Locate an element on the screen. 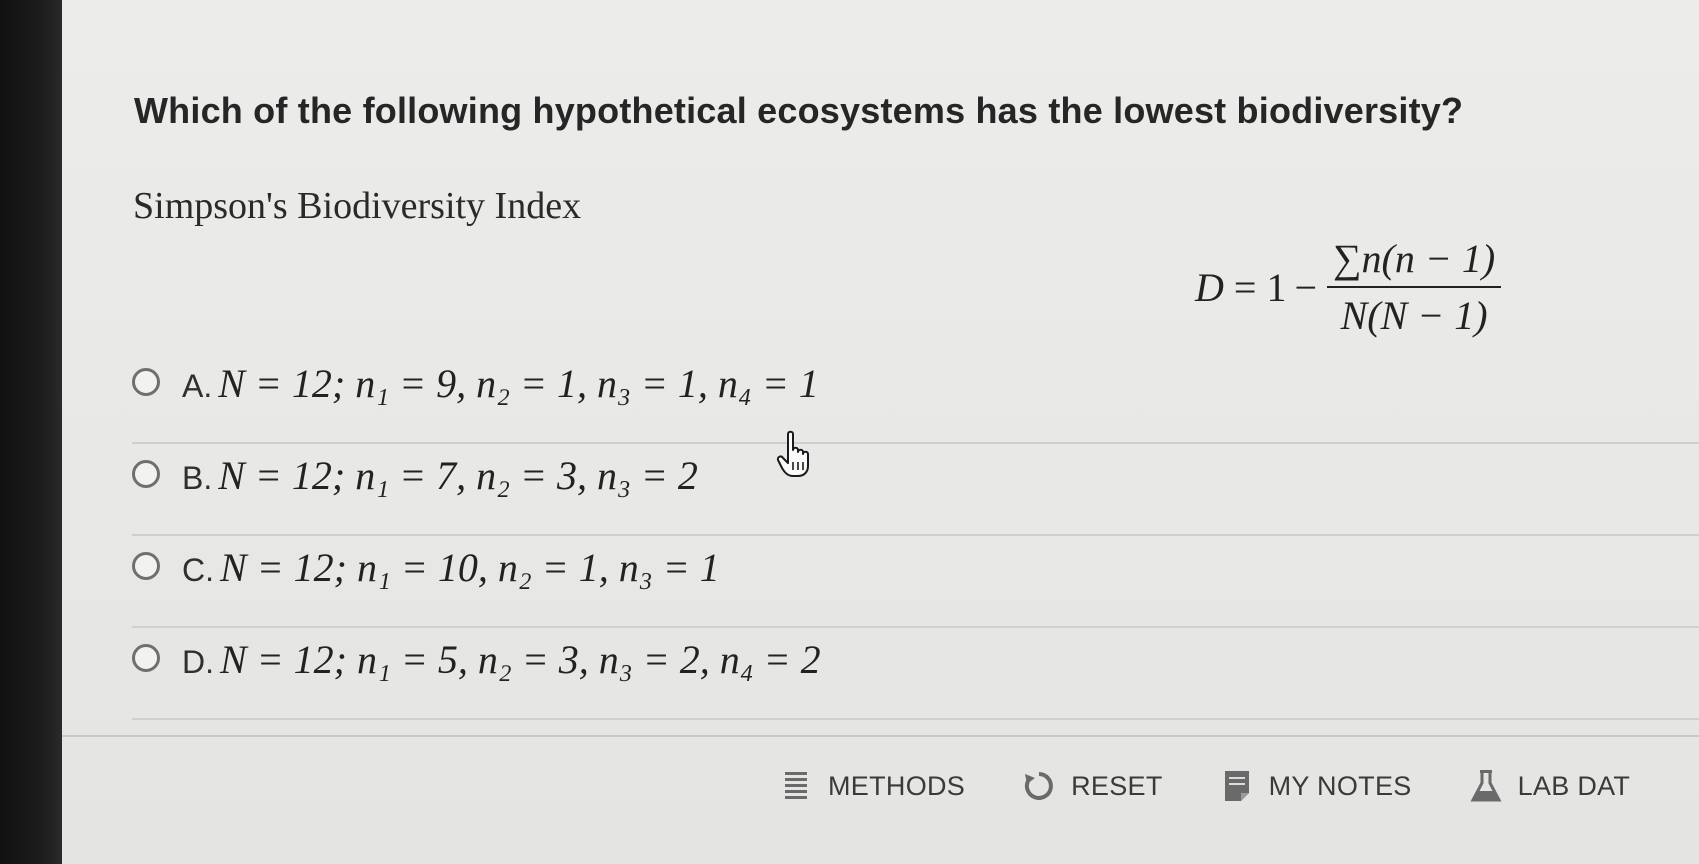  my-notes-button: MY NOTES is located at coordinates (1316, 786).